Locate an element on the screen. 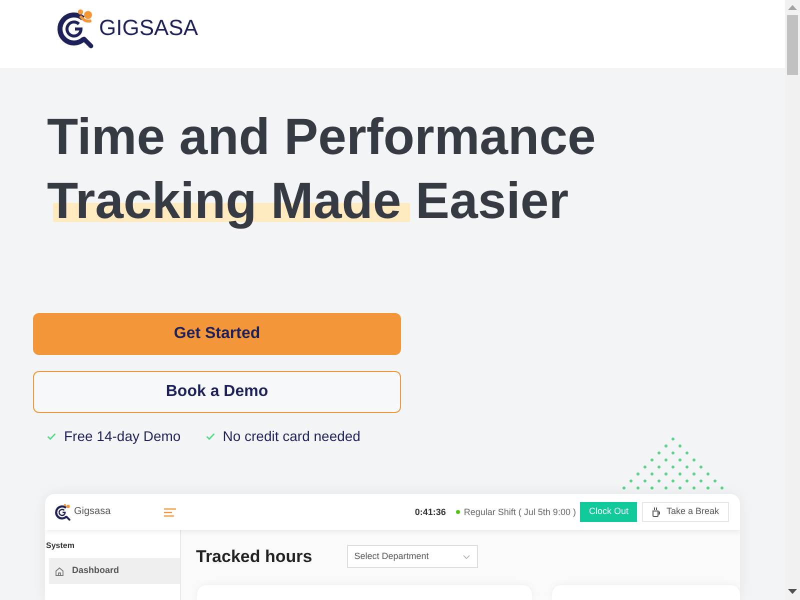  app-brand-name: Gigsasa is located at coordinates (92, 512).